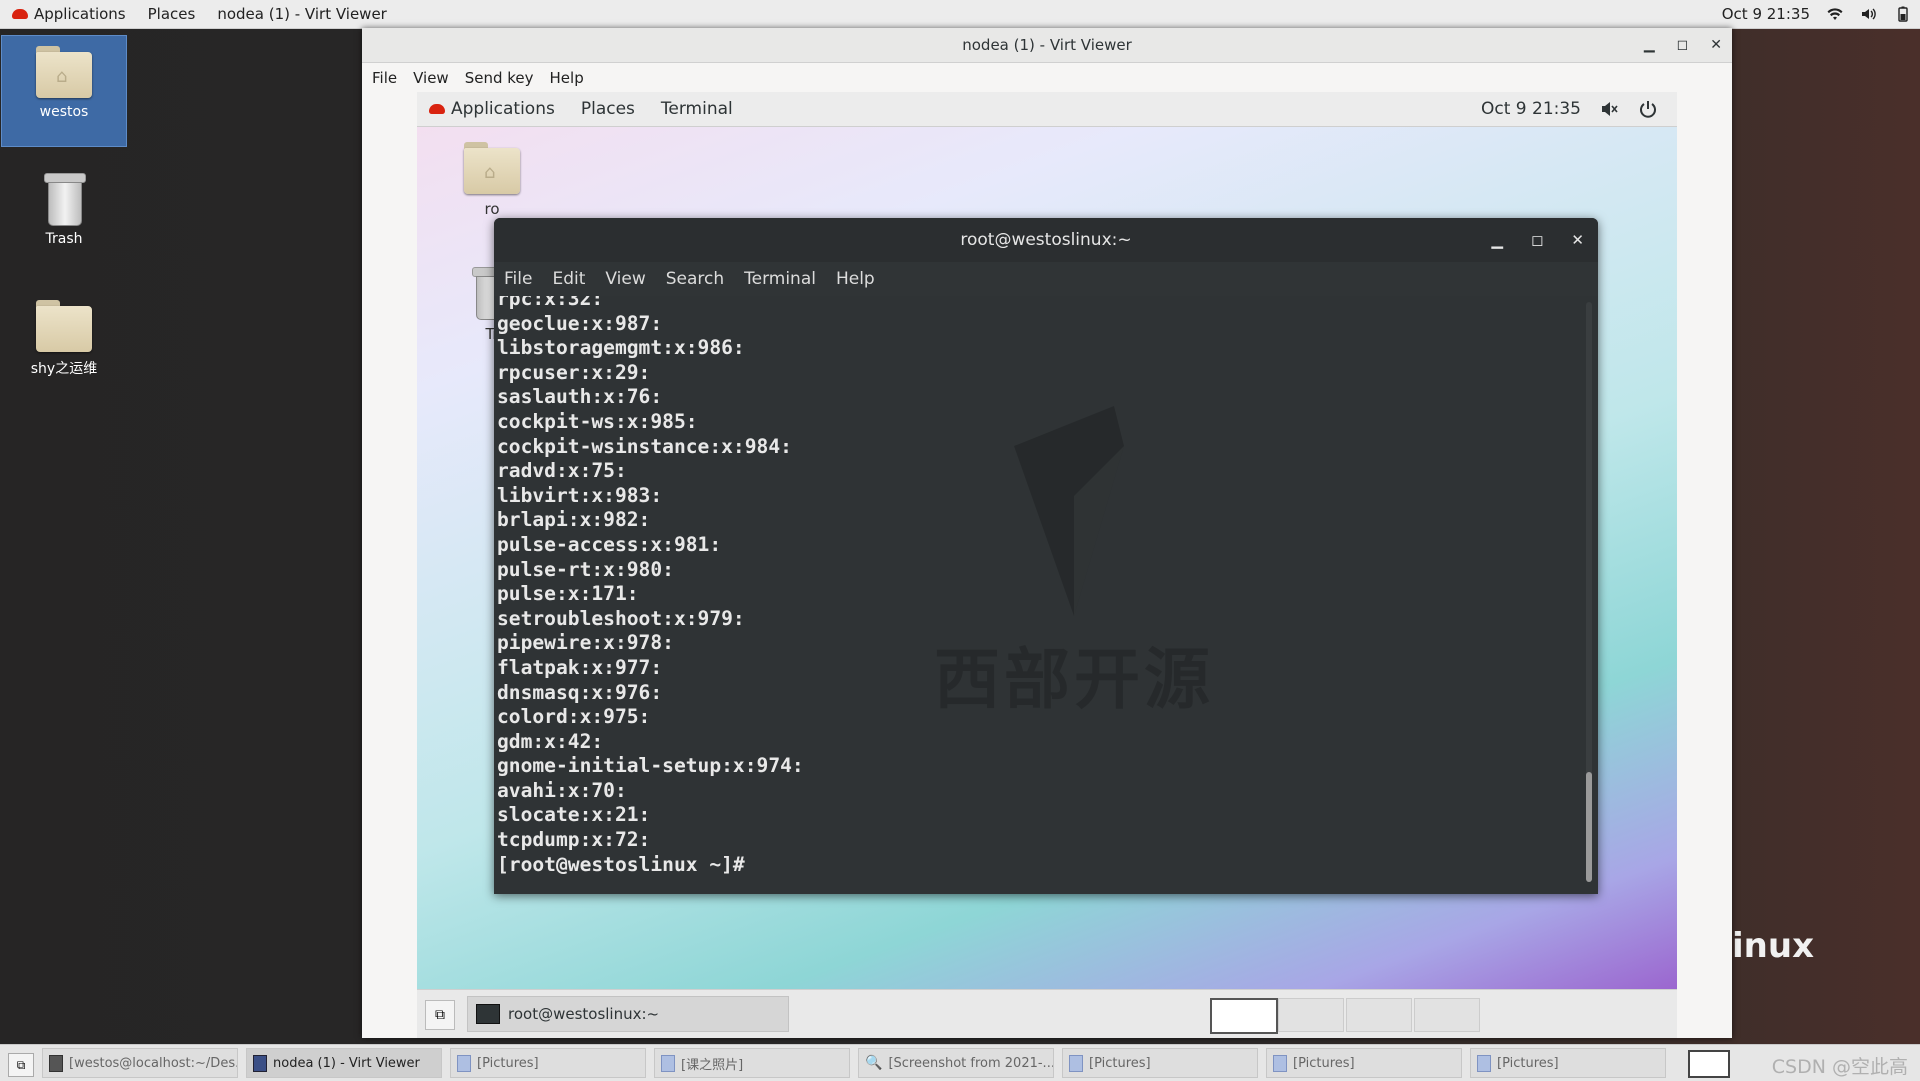  What do you see at coordinates (492, 209) in the screenshot?
I see `desktop-icon-label: ro` at bounding box center [492, 209].